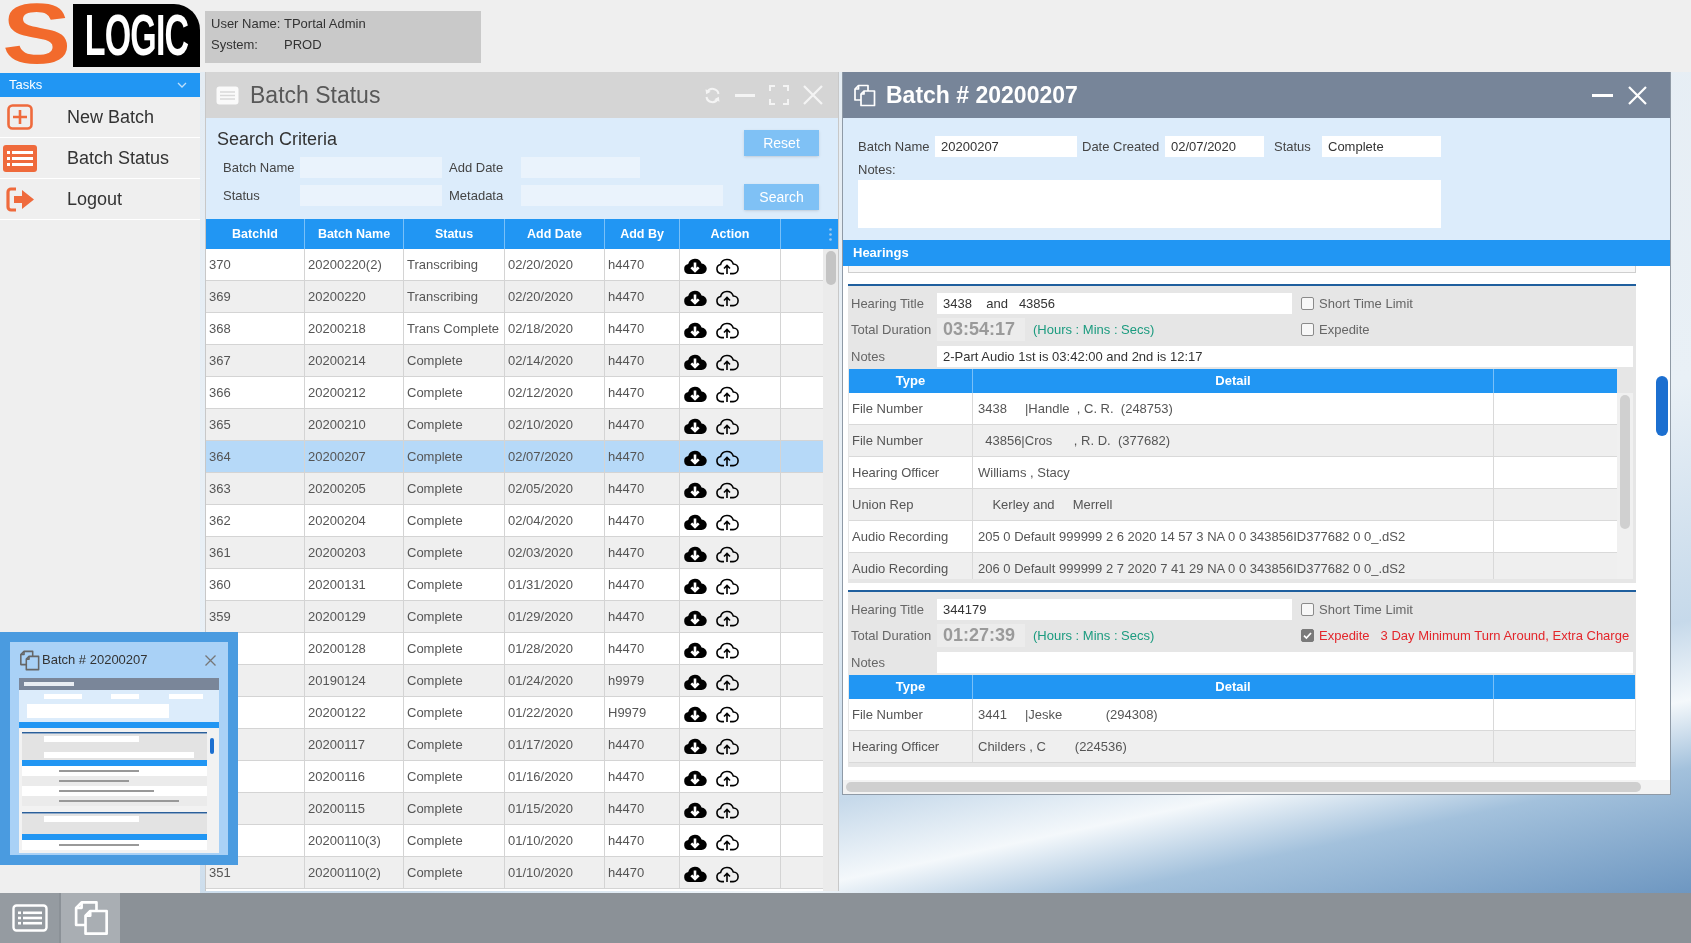  What do you see at coordinates (1233, 472) in the screenshot?
I see `table-cell: Williams , Stacy` at bounding box center [1233, 472].